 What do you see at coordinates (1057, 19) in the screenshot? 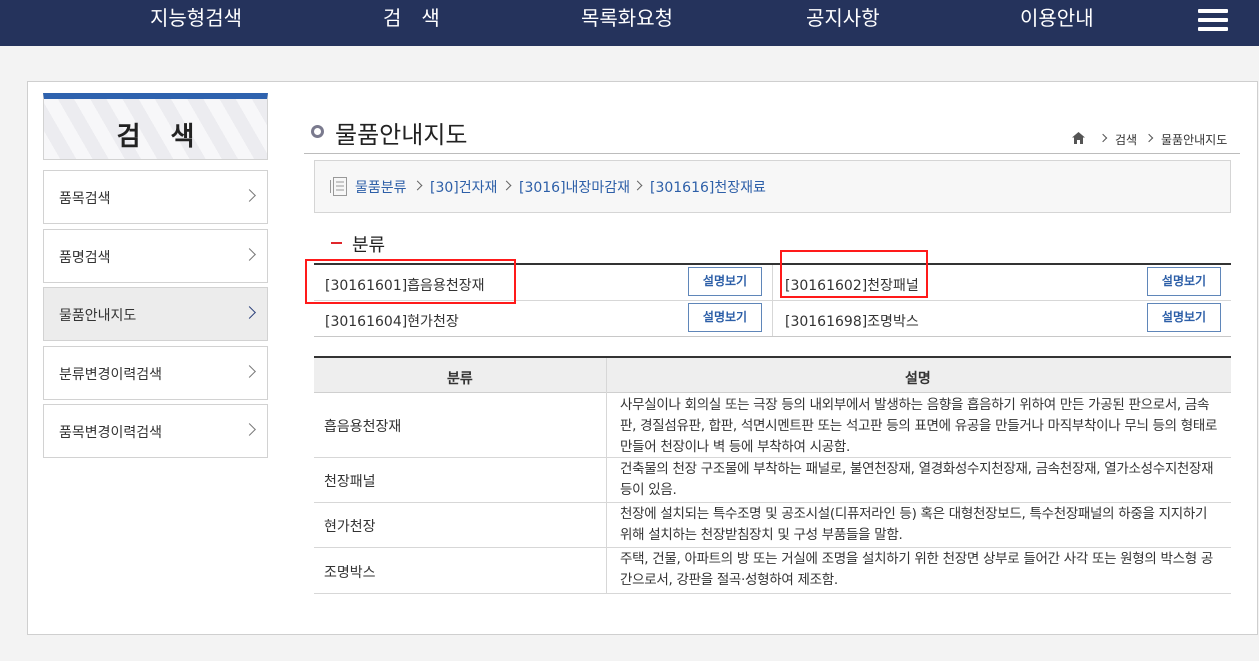
I see `nav-user-guide: 이용안내` at bounding box center [1057, 19].